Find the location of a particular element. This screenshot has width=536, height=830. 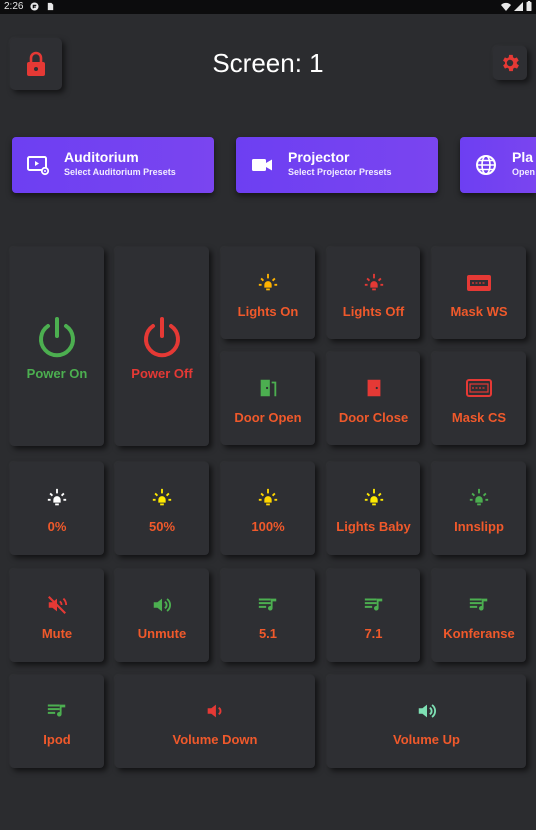

preset-name: Projector is located at coordinates (319, 157).